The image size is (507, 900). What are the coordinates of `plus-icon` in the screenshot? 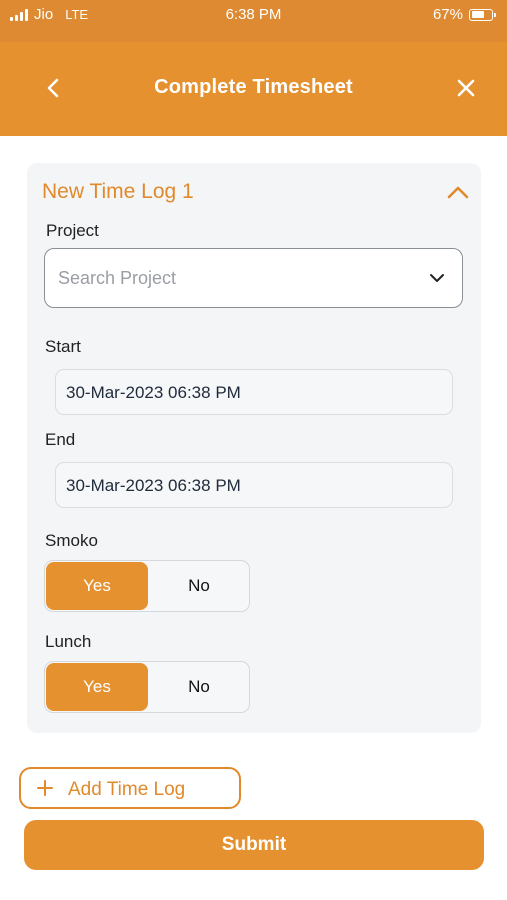 It's located at (45, 788).